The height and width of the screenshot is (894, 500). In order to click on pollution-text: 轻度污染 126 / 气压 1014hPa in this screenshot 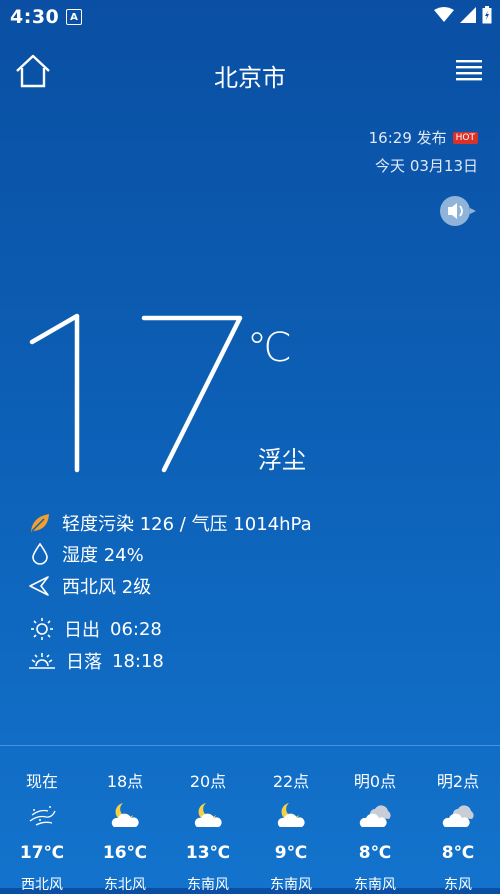, I will do `click(187, 524)`.